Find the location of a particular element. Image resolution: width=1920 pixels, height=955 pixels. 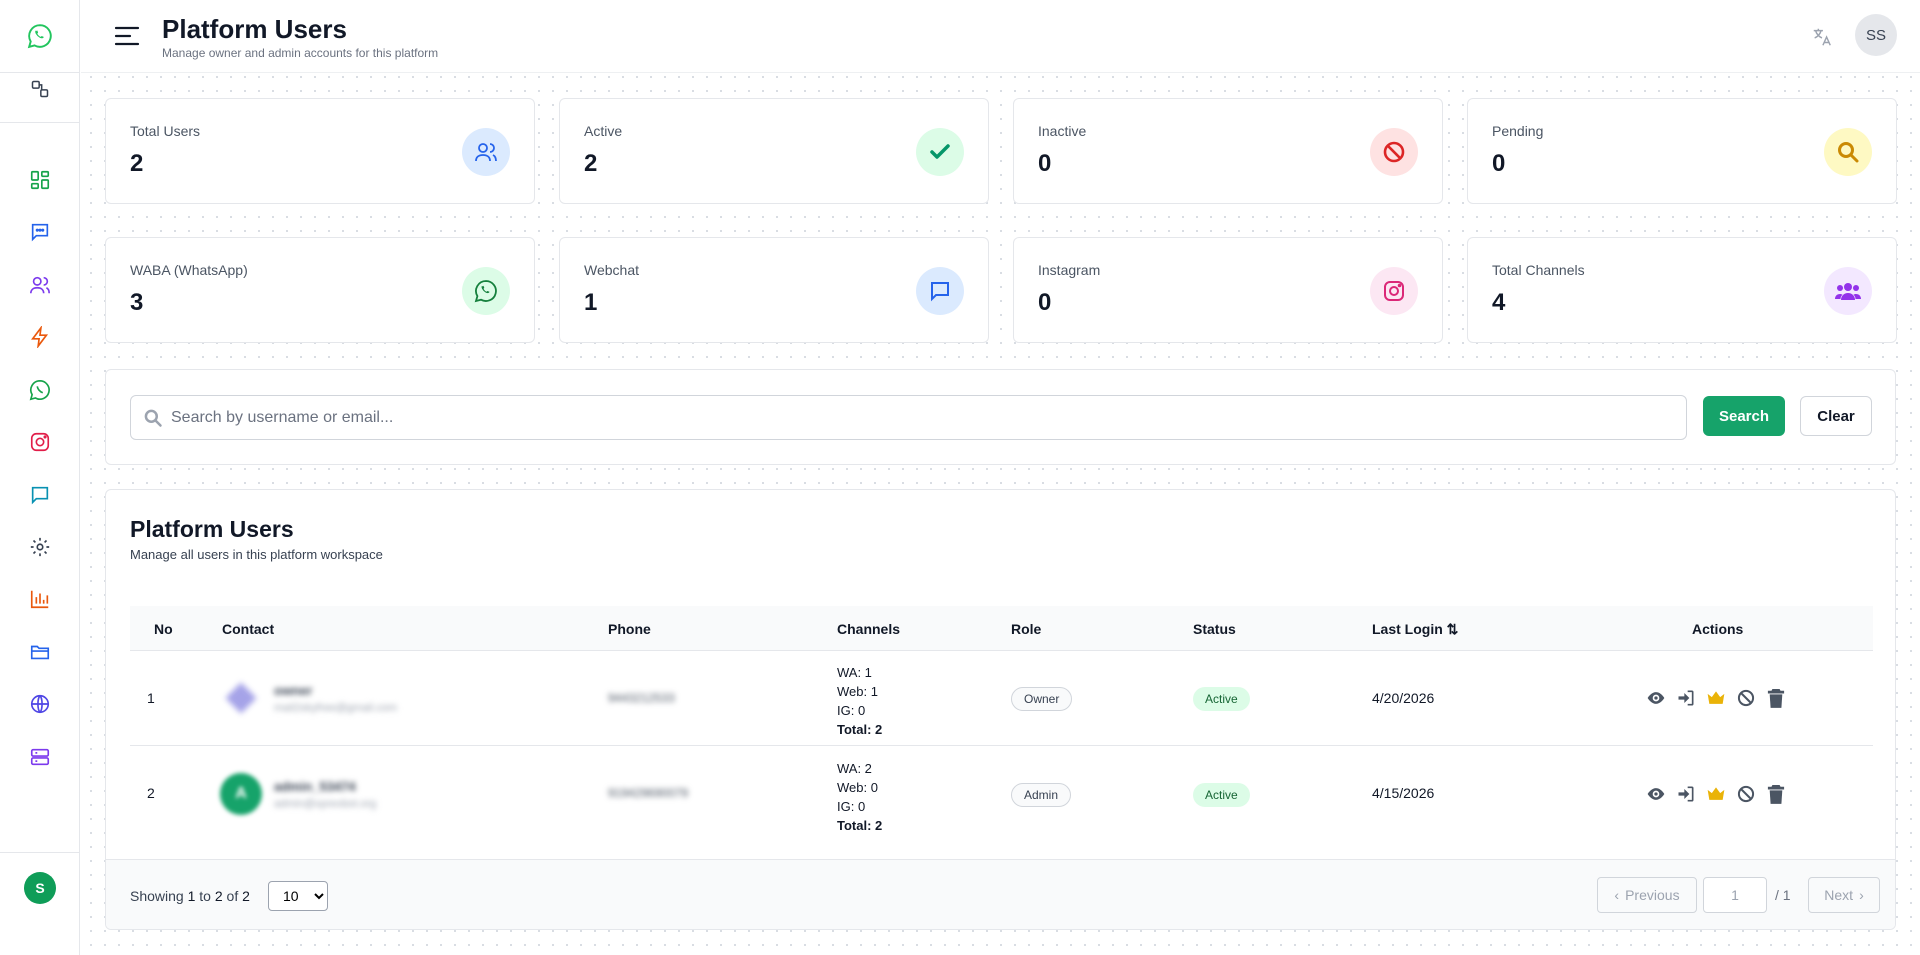

chevron-left-icon: ‹ is located at coordinates (1617, 895).